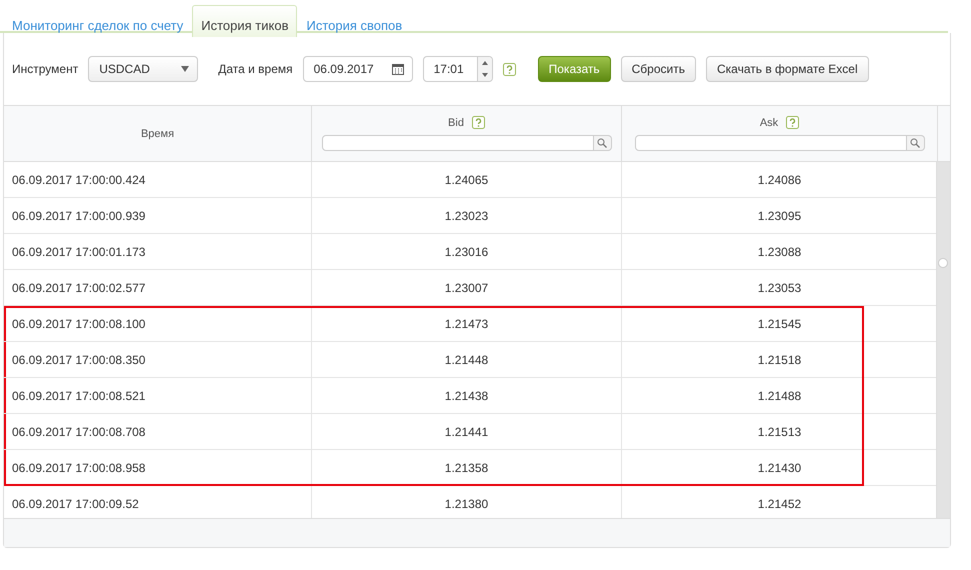 This screenshot has width=971, height=570. I want to click on table-cell: 1.23088, so click(780, 251).